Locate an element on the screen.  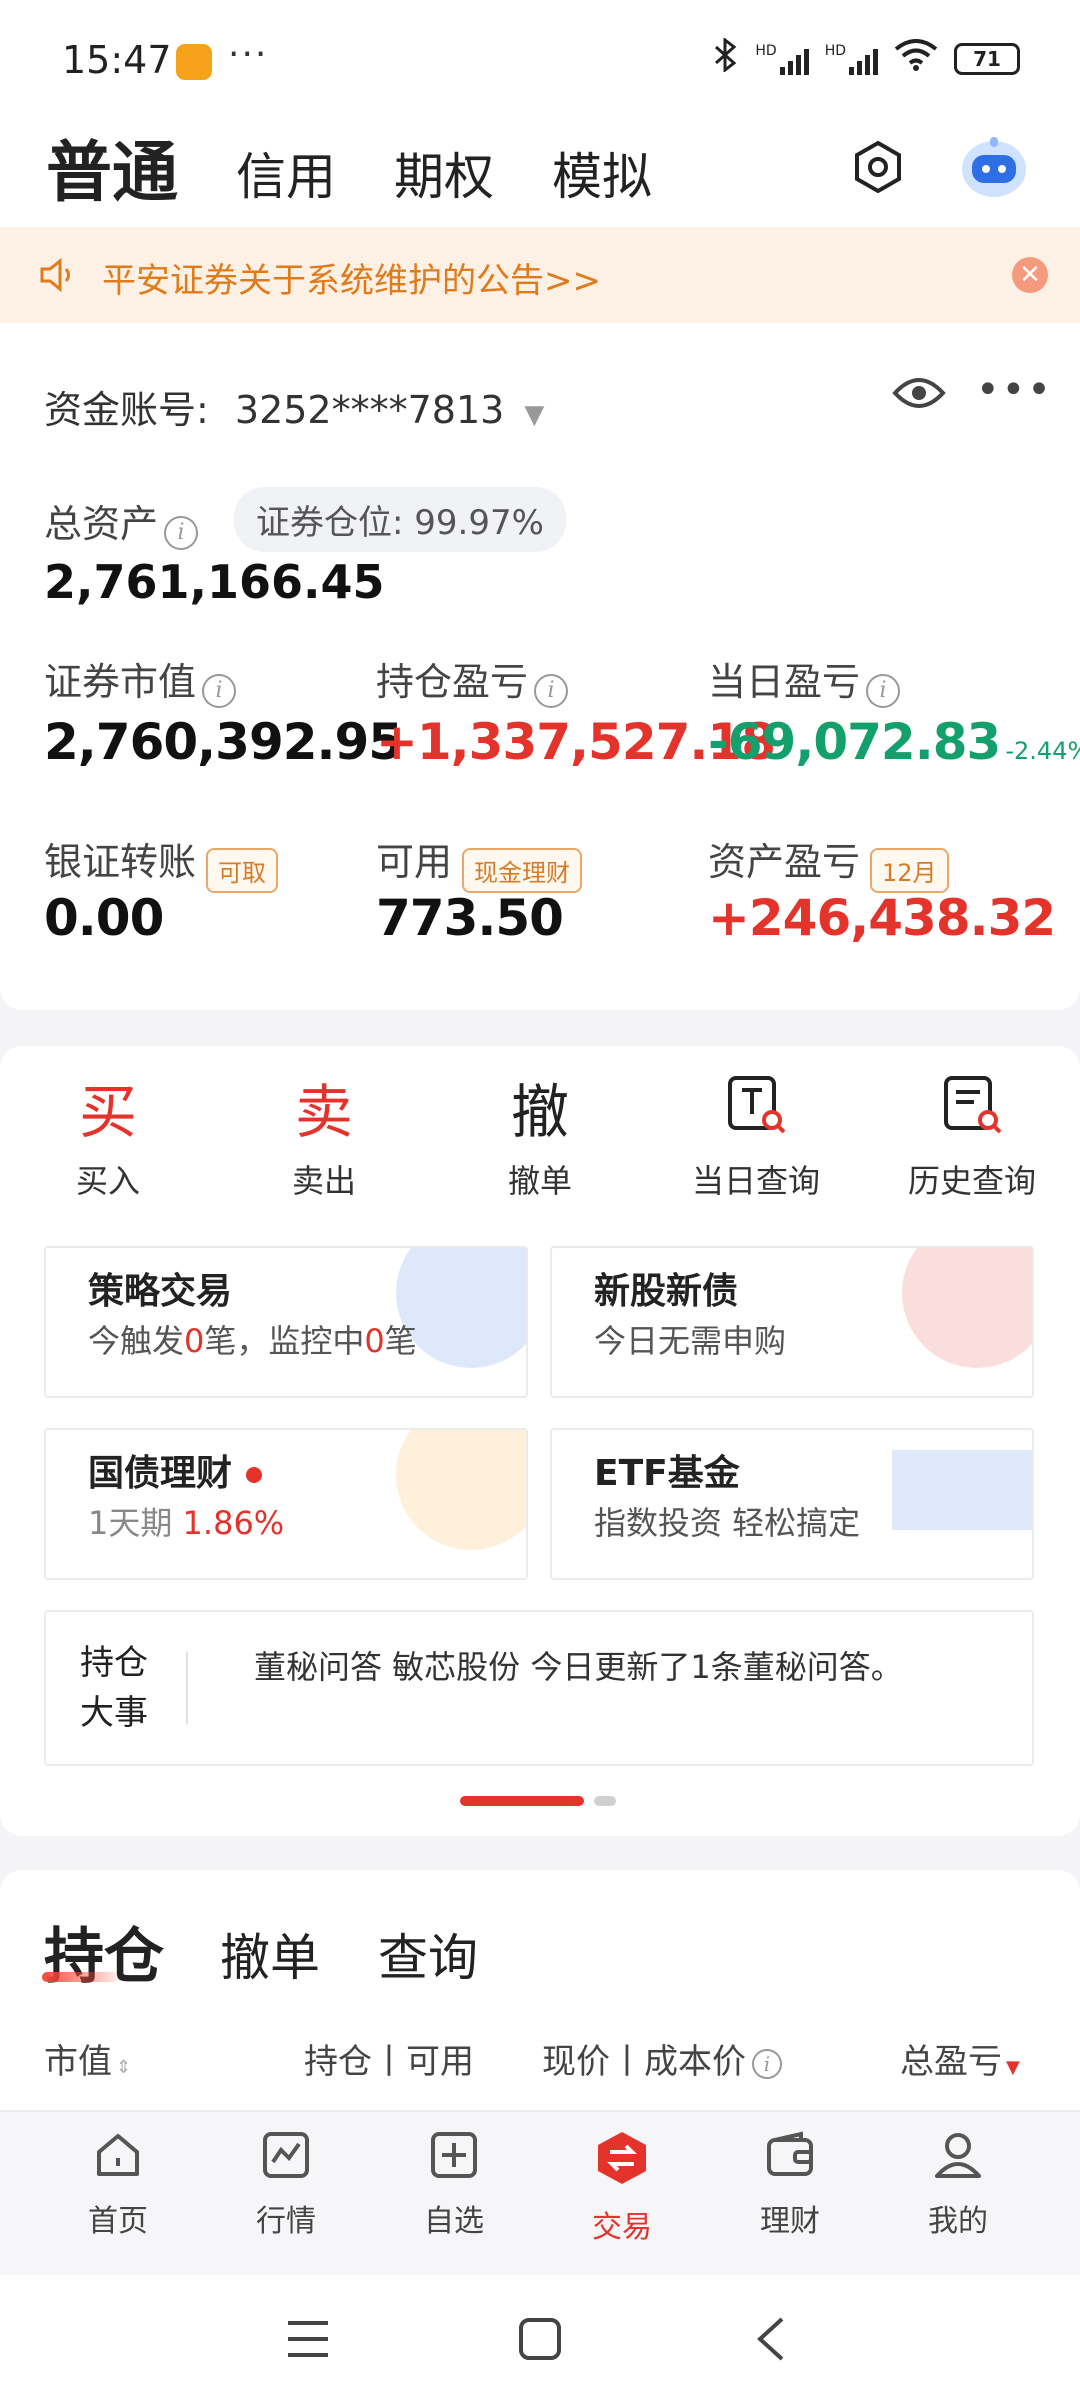
history-query-icon is located at coordinates (972, 1112).